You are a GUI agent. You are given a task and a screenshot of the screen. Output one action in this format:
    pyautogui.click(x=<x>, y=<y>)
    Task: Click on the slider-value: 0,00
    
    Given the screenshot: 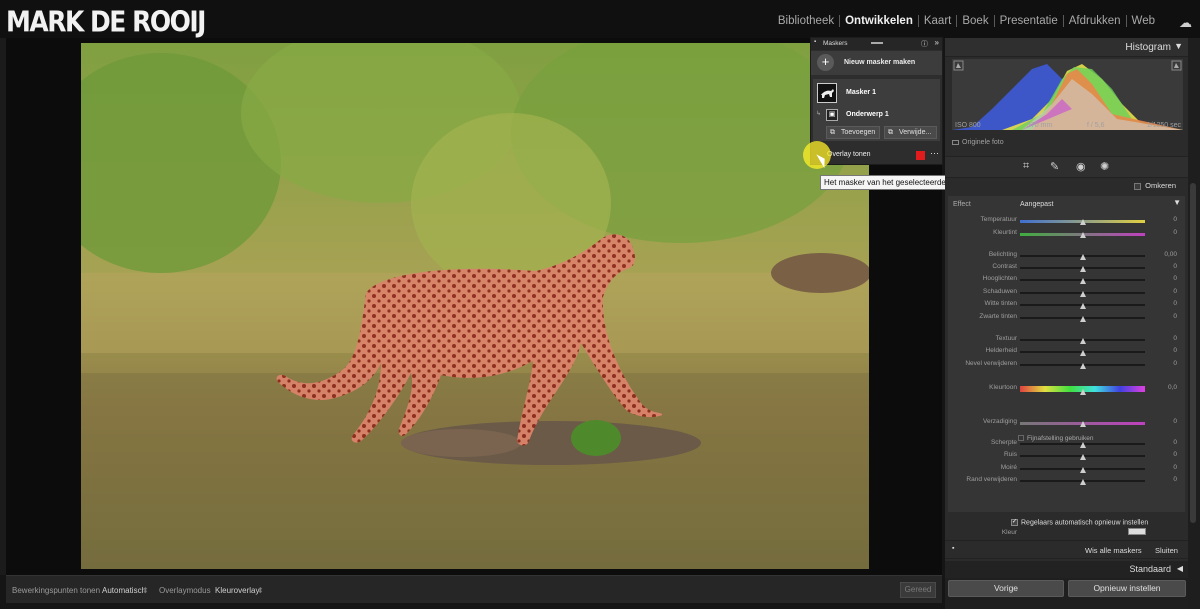 What is the action you would take?
    pyautogui.click(x=1170, y=254)
    